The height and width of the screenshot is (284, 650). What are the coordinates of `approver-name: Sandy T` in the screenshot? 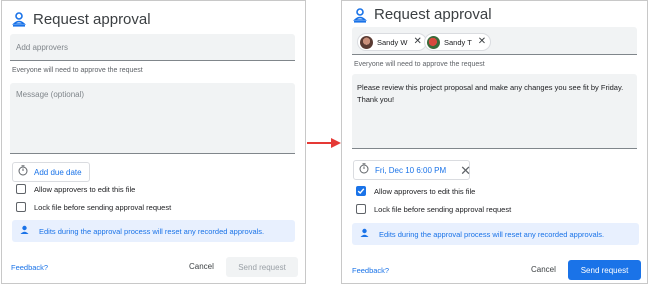 It's located at (458, 42).